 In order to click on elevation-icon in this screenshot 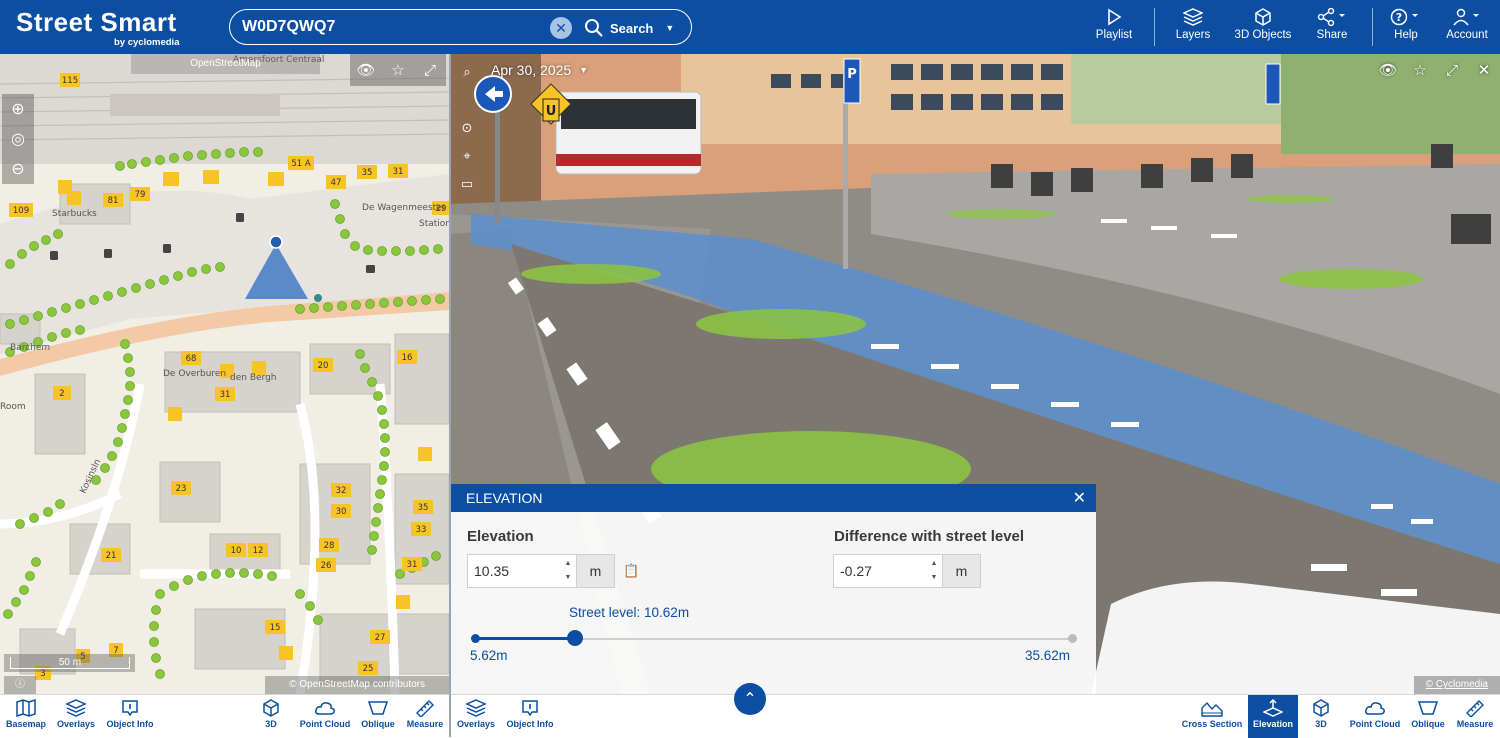, I will do `click(1273, 708)`.